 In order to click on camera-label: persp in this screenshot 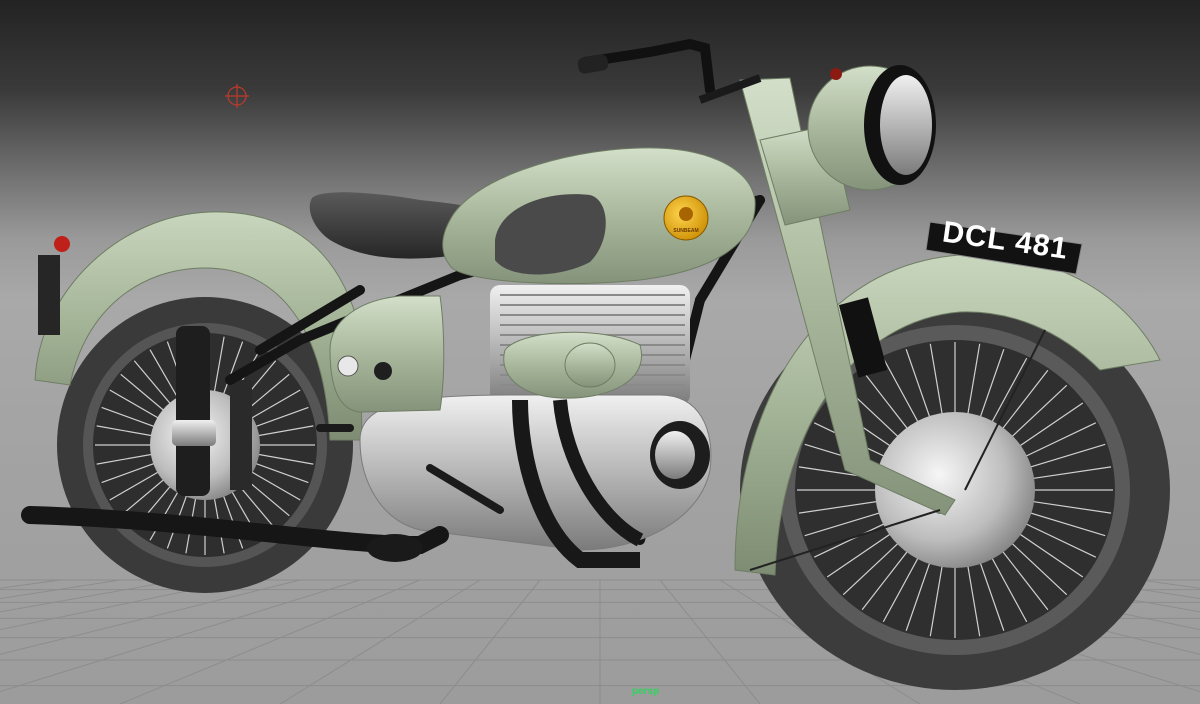, I will do `click(646, 691)`.